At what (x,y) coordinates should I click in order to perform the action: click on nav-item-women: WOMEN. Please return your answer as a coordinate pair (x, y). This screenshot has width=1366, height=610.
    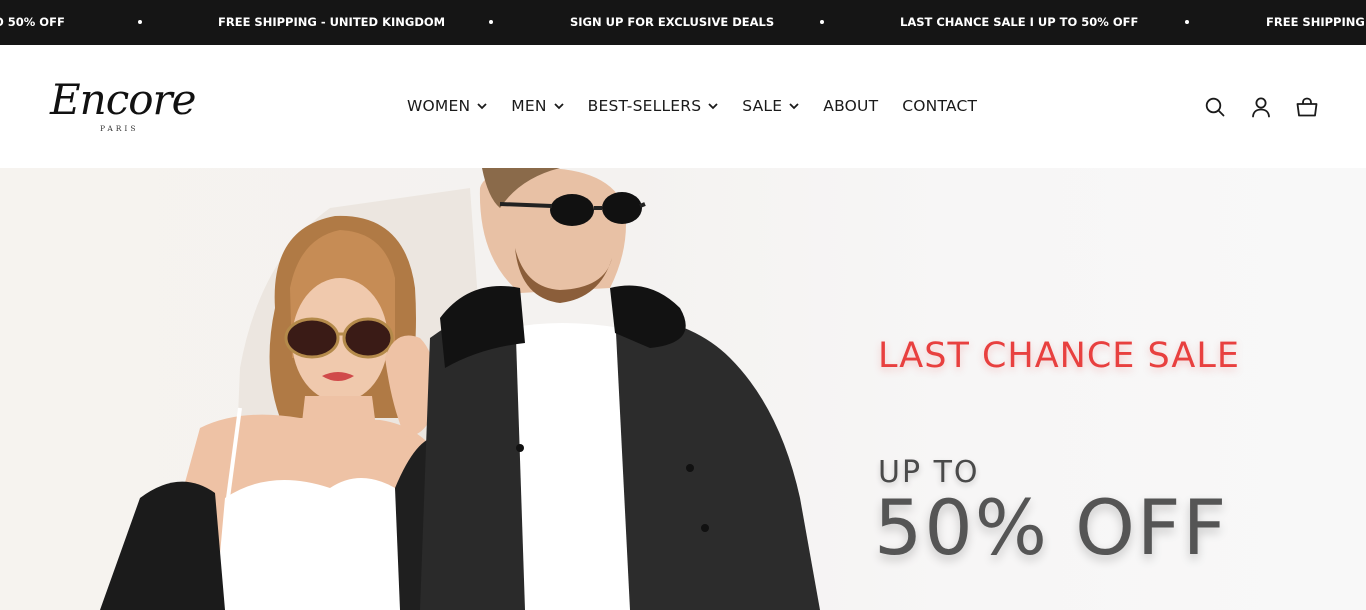
    Looking at the image, I should click on (447, 106).